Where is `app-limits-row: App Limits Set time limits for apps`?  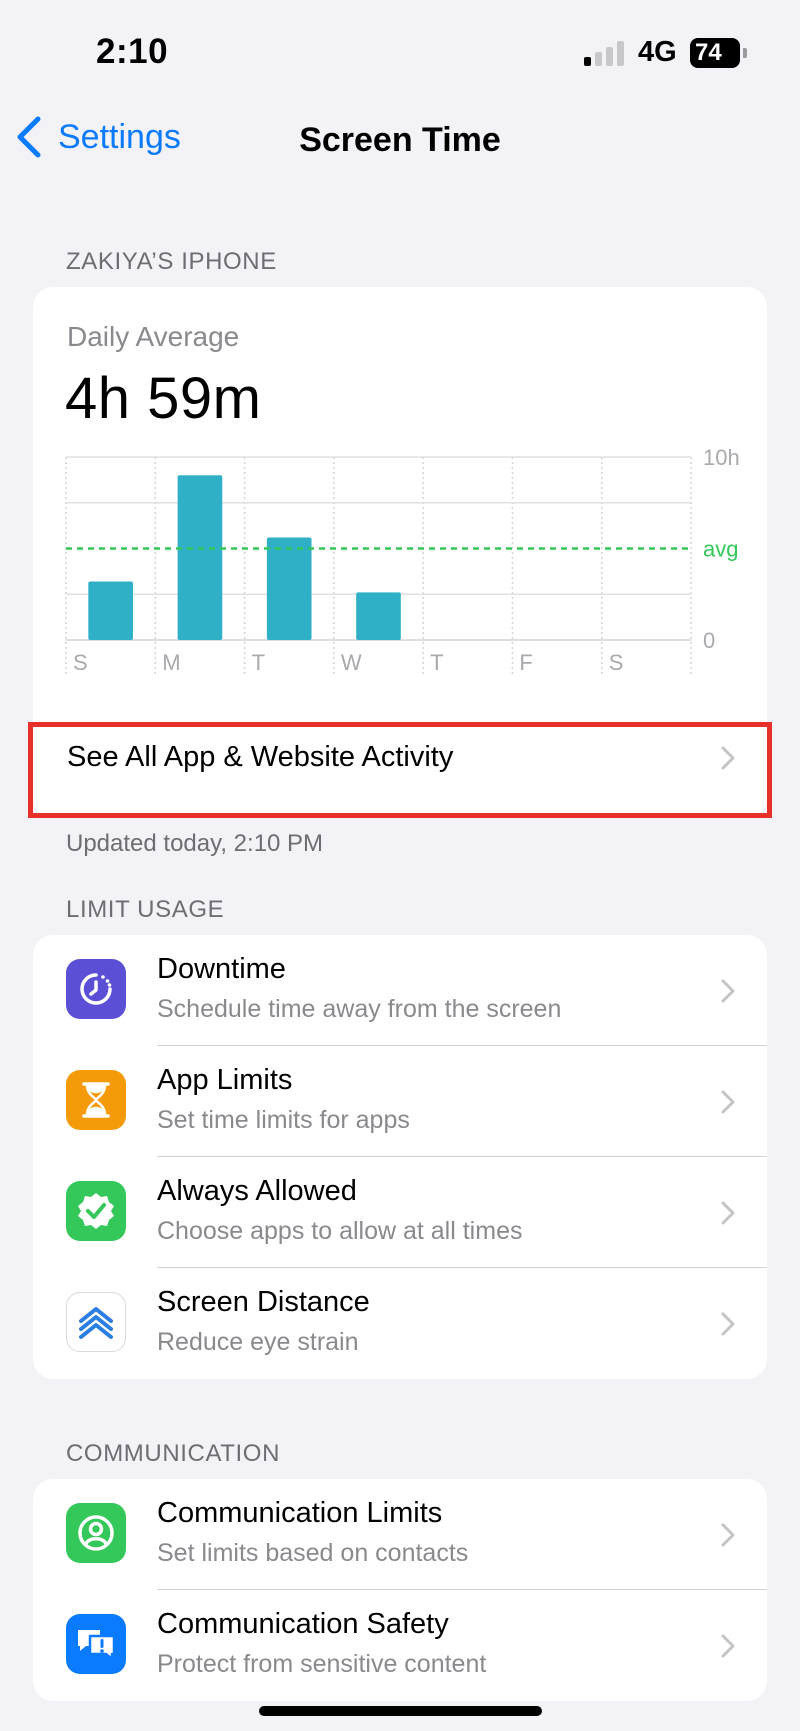 app-limits-row: App Limits Set time limits for apps is located at coordinates (400, 1101).